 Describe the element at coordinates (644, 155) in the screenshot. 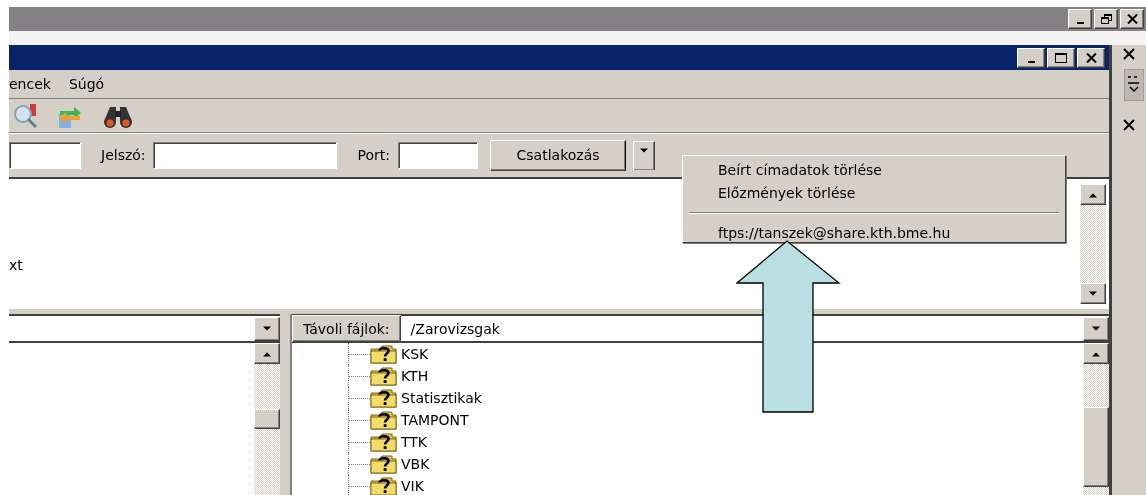

I see `history-dropdown-button` at that location.